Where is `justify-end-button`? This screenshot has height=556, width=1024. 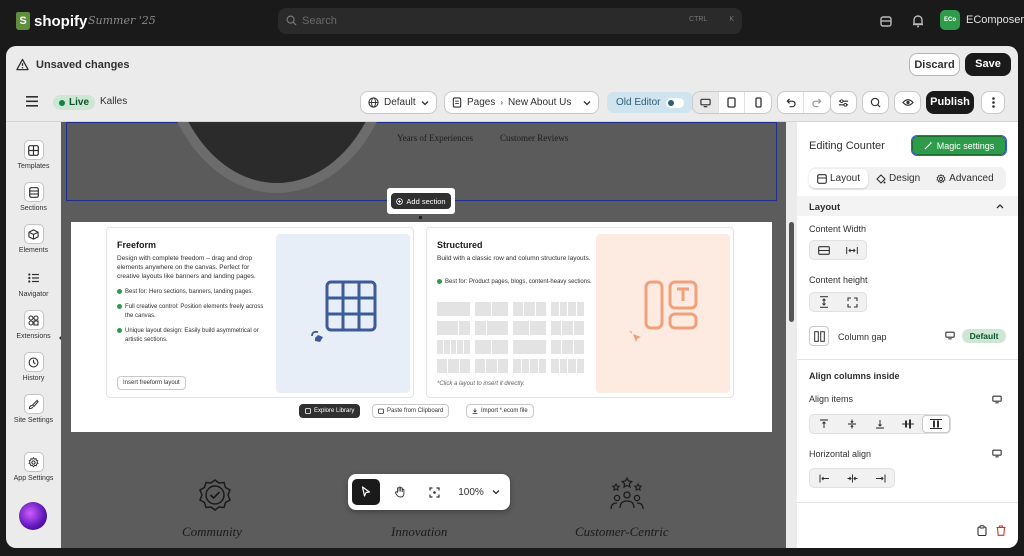 justify-end-button is located at coordinates (880, 478).